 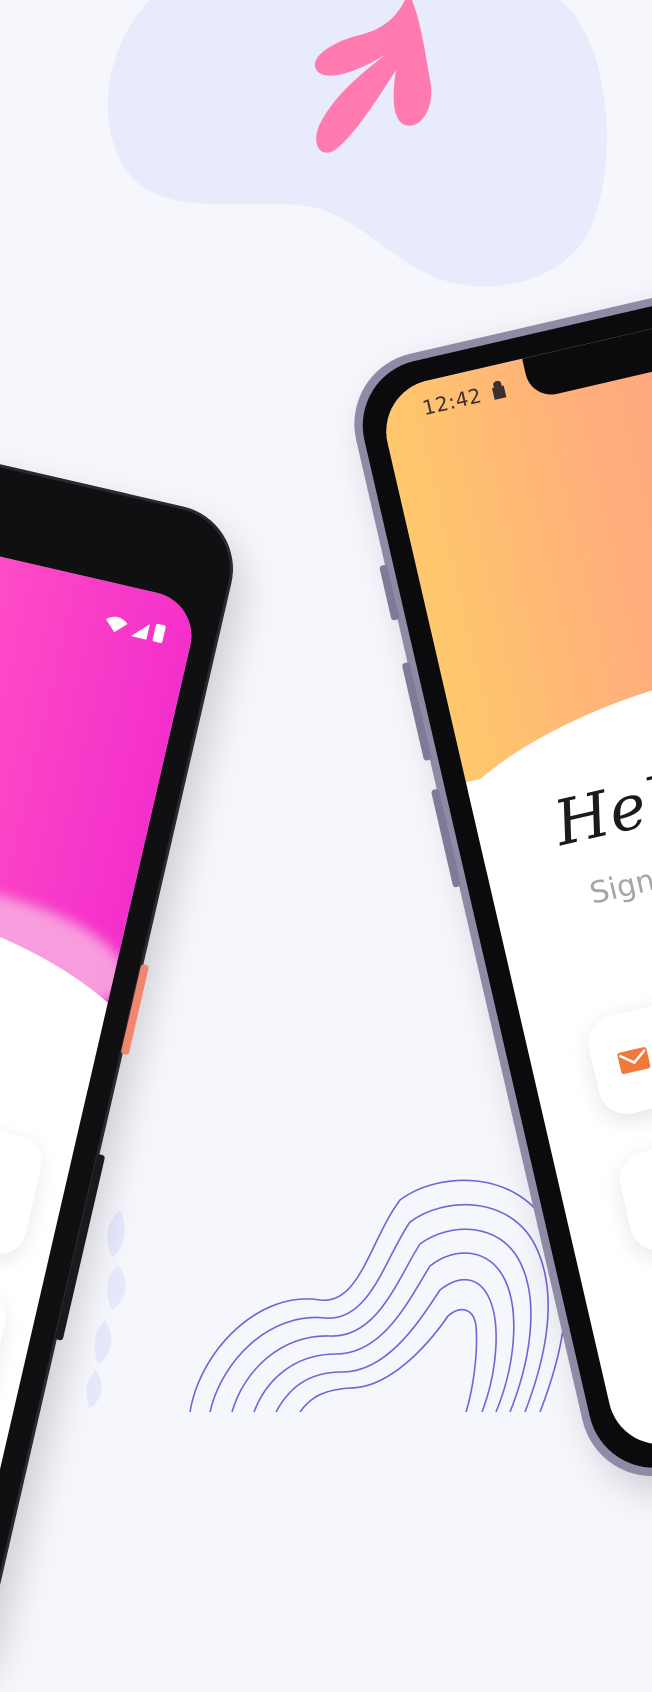 What do you see at coordinates (23, 1175) in the screenshot?
I see `left-email-field` at bounding box center [23, 1175].